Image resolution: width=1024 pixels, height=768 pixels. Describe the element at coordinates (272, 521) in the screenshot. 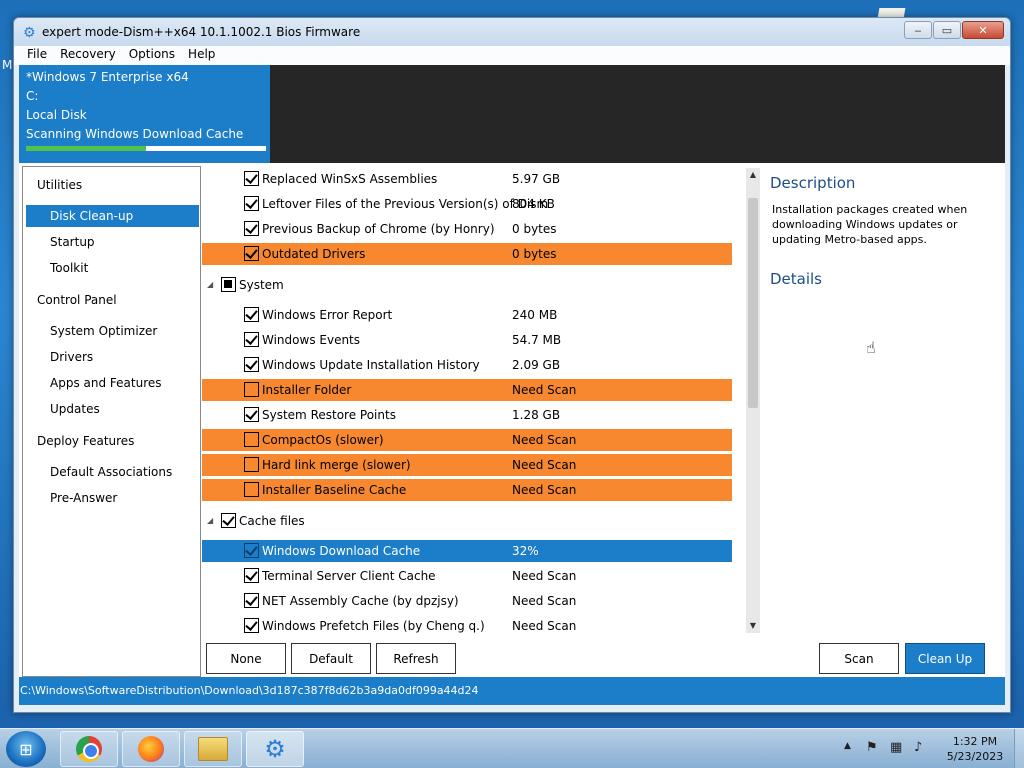

I see `group-label: Cache files` at that location.